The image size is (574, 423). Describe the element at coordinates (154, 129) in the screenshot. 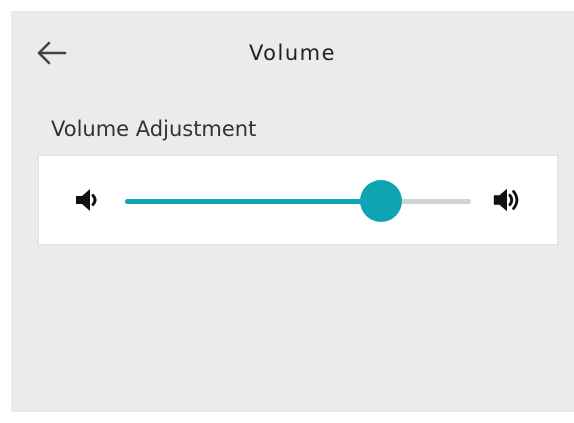

I see `section-label: Volume Adjustment` at that location.